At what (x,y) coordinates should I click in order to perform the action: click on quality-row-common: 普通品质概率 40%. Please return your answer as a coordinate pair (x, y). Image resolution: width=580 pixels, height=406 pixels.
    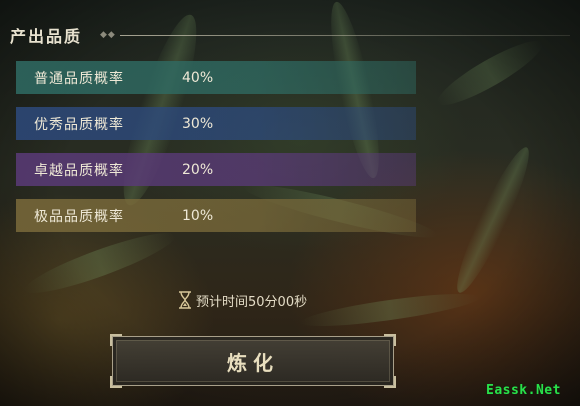
    Looking at the image, I should click on (216, 77).